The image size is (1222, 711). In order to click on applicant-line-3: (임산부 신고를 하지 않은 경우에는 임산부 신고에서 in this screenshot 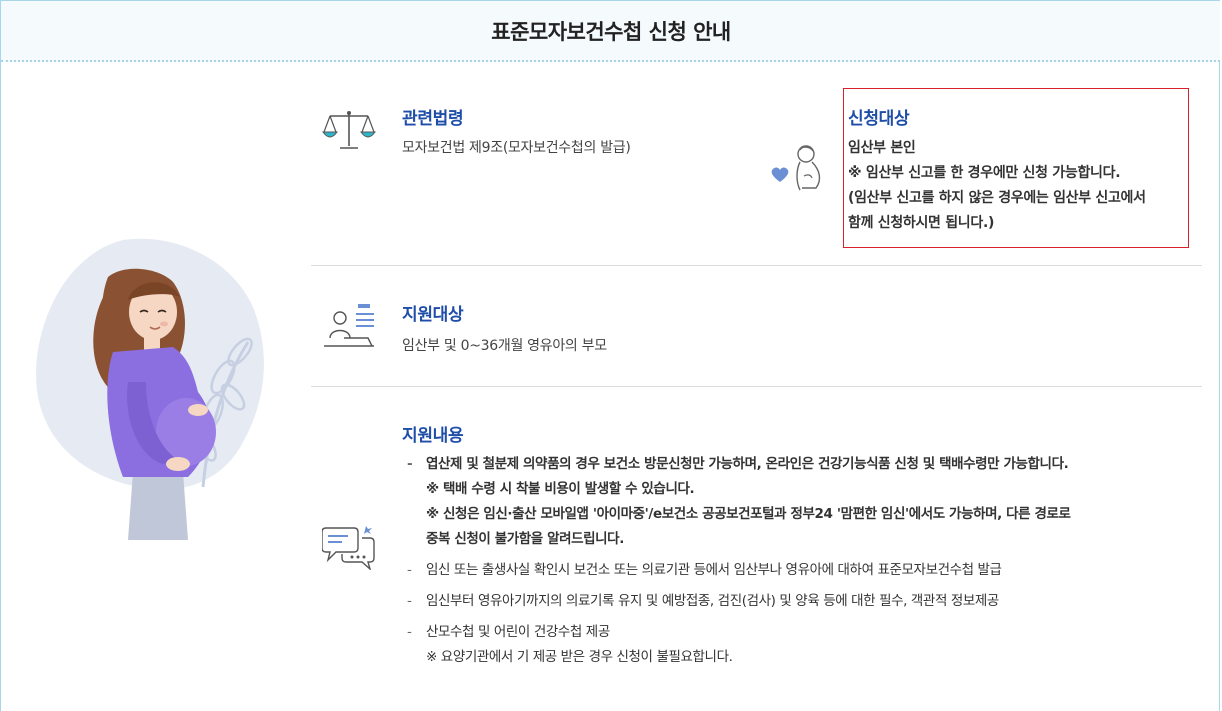, I will do `click(997, 198)`.